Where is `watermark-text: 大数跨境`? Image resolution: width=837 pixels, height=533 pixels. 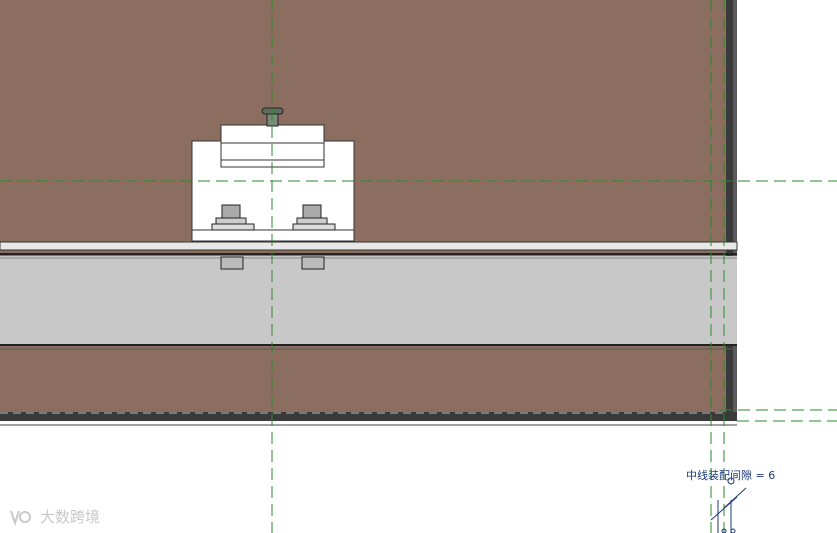
watermark-text: 大数跨境 is located at coordinates (70, 517).